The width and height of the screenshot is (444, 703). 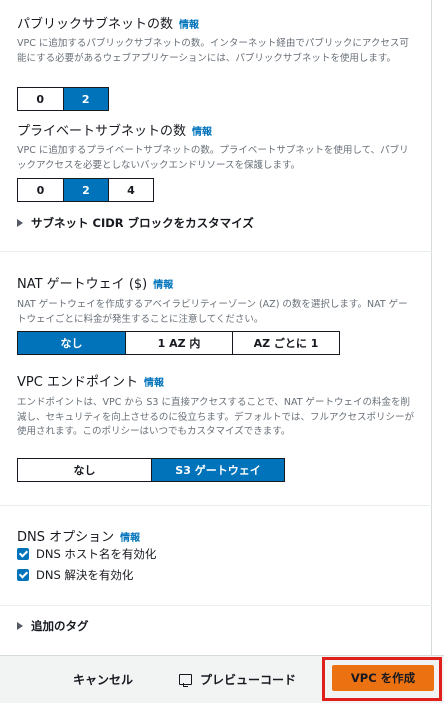 What do you see at coordinates (216, 129) in the screenshot?
I see `private-subnets-heading: プライベートサブネットの数 情報` at bounding box center [216, 129].